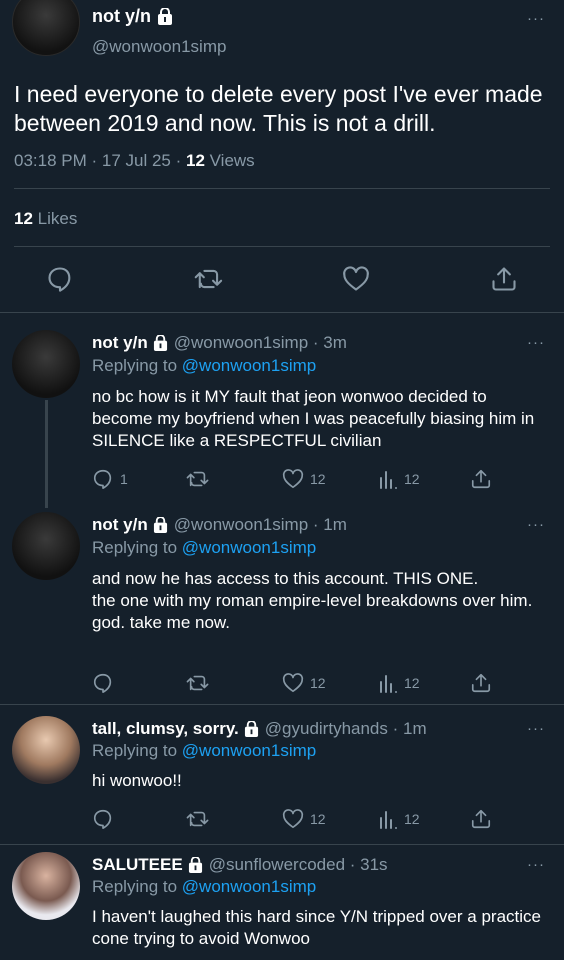 This screenshot has height=960, width=564. I want to click on handle-time: @gyudirtyhands · 1m, so click(346, 729).